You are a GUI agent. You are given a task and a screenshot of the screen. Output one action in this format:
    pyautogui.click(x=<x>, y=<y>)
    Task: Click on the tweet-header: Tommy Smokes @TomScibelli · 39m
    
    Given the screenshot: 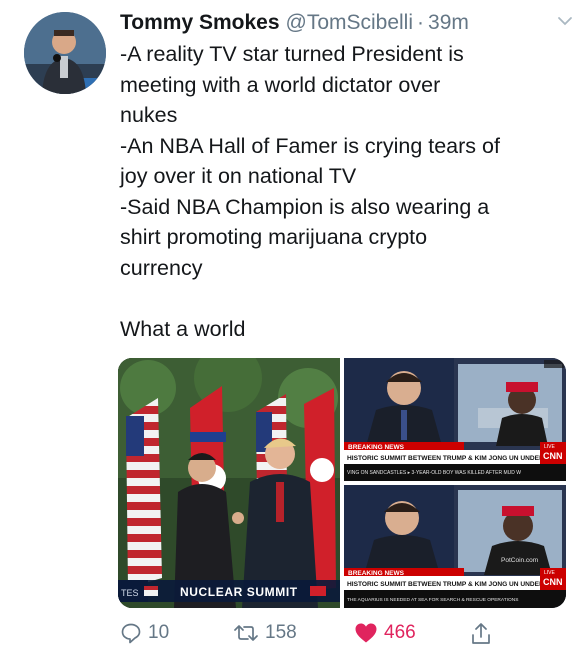 What is the action you would take?
    pyautogui.click(x=341, y=23)
    